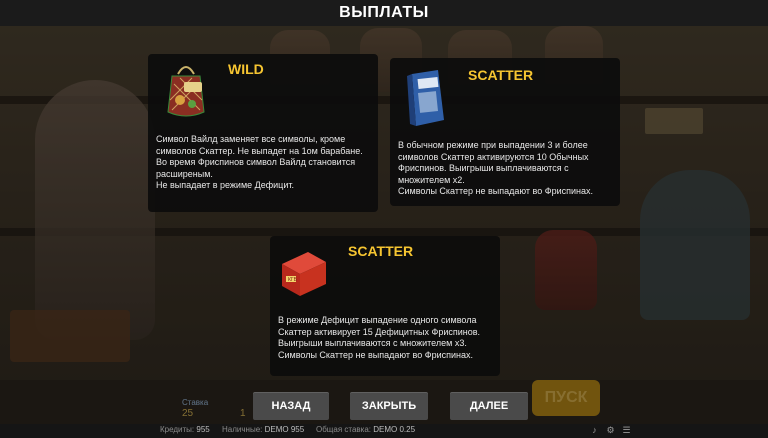 The height and width of the screenshot is (438, 768). Describe the element at coordinates (489, 406) in the screenshot. I see `next-button: ДАЛЕЕ` at that location.